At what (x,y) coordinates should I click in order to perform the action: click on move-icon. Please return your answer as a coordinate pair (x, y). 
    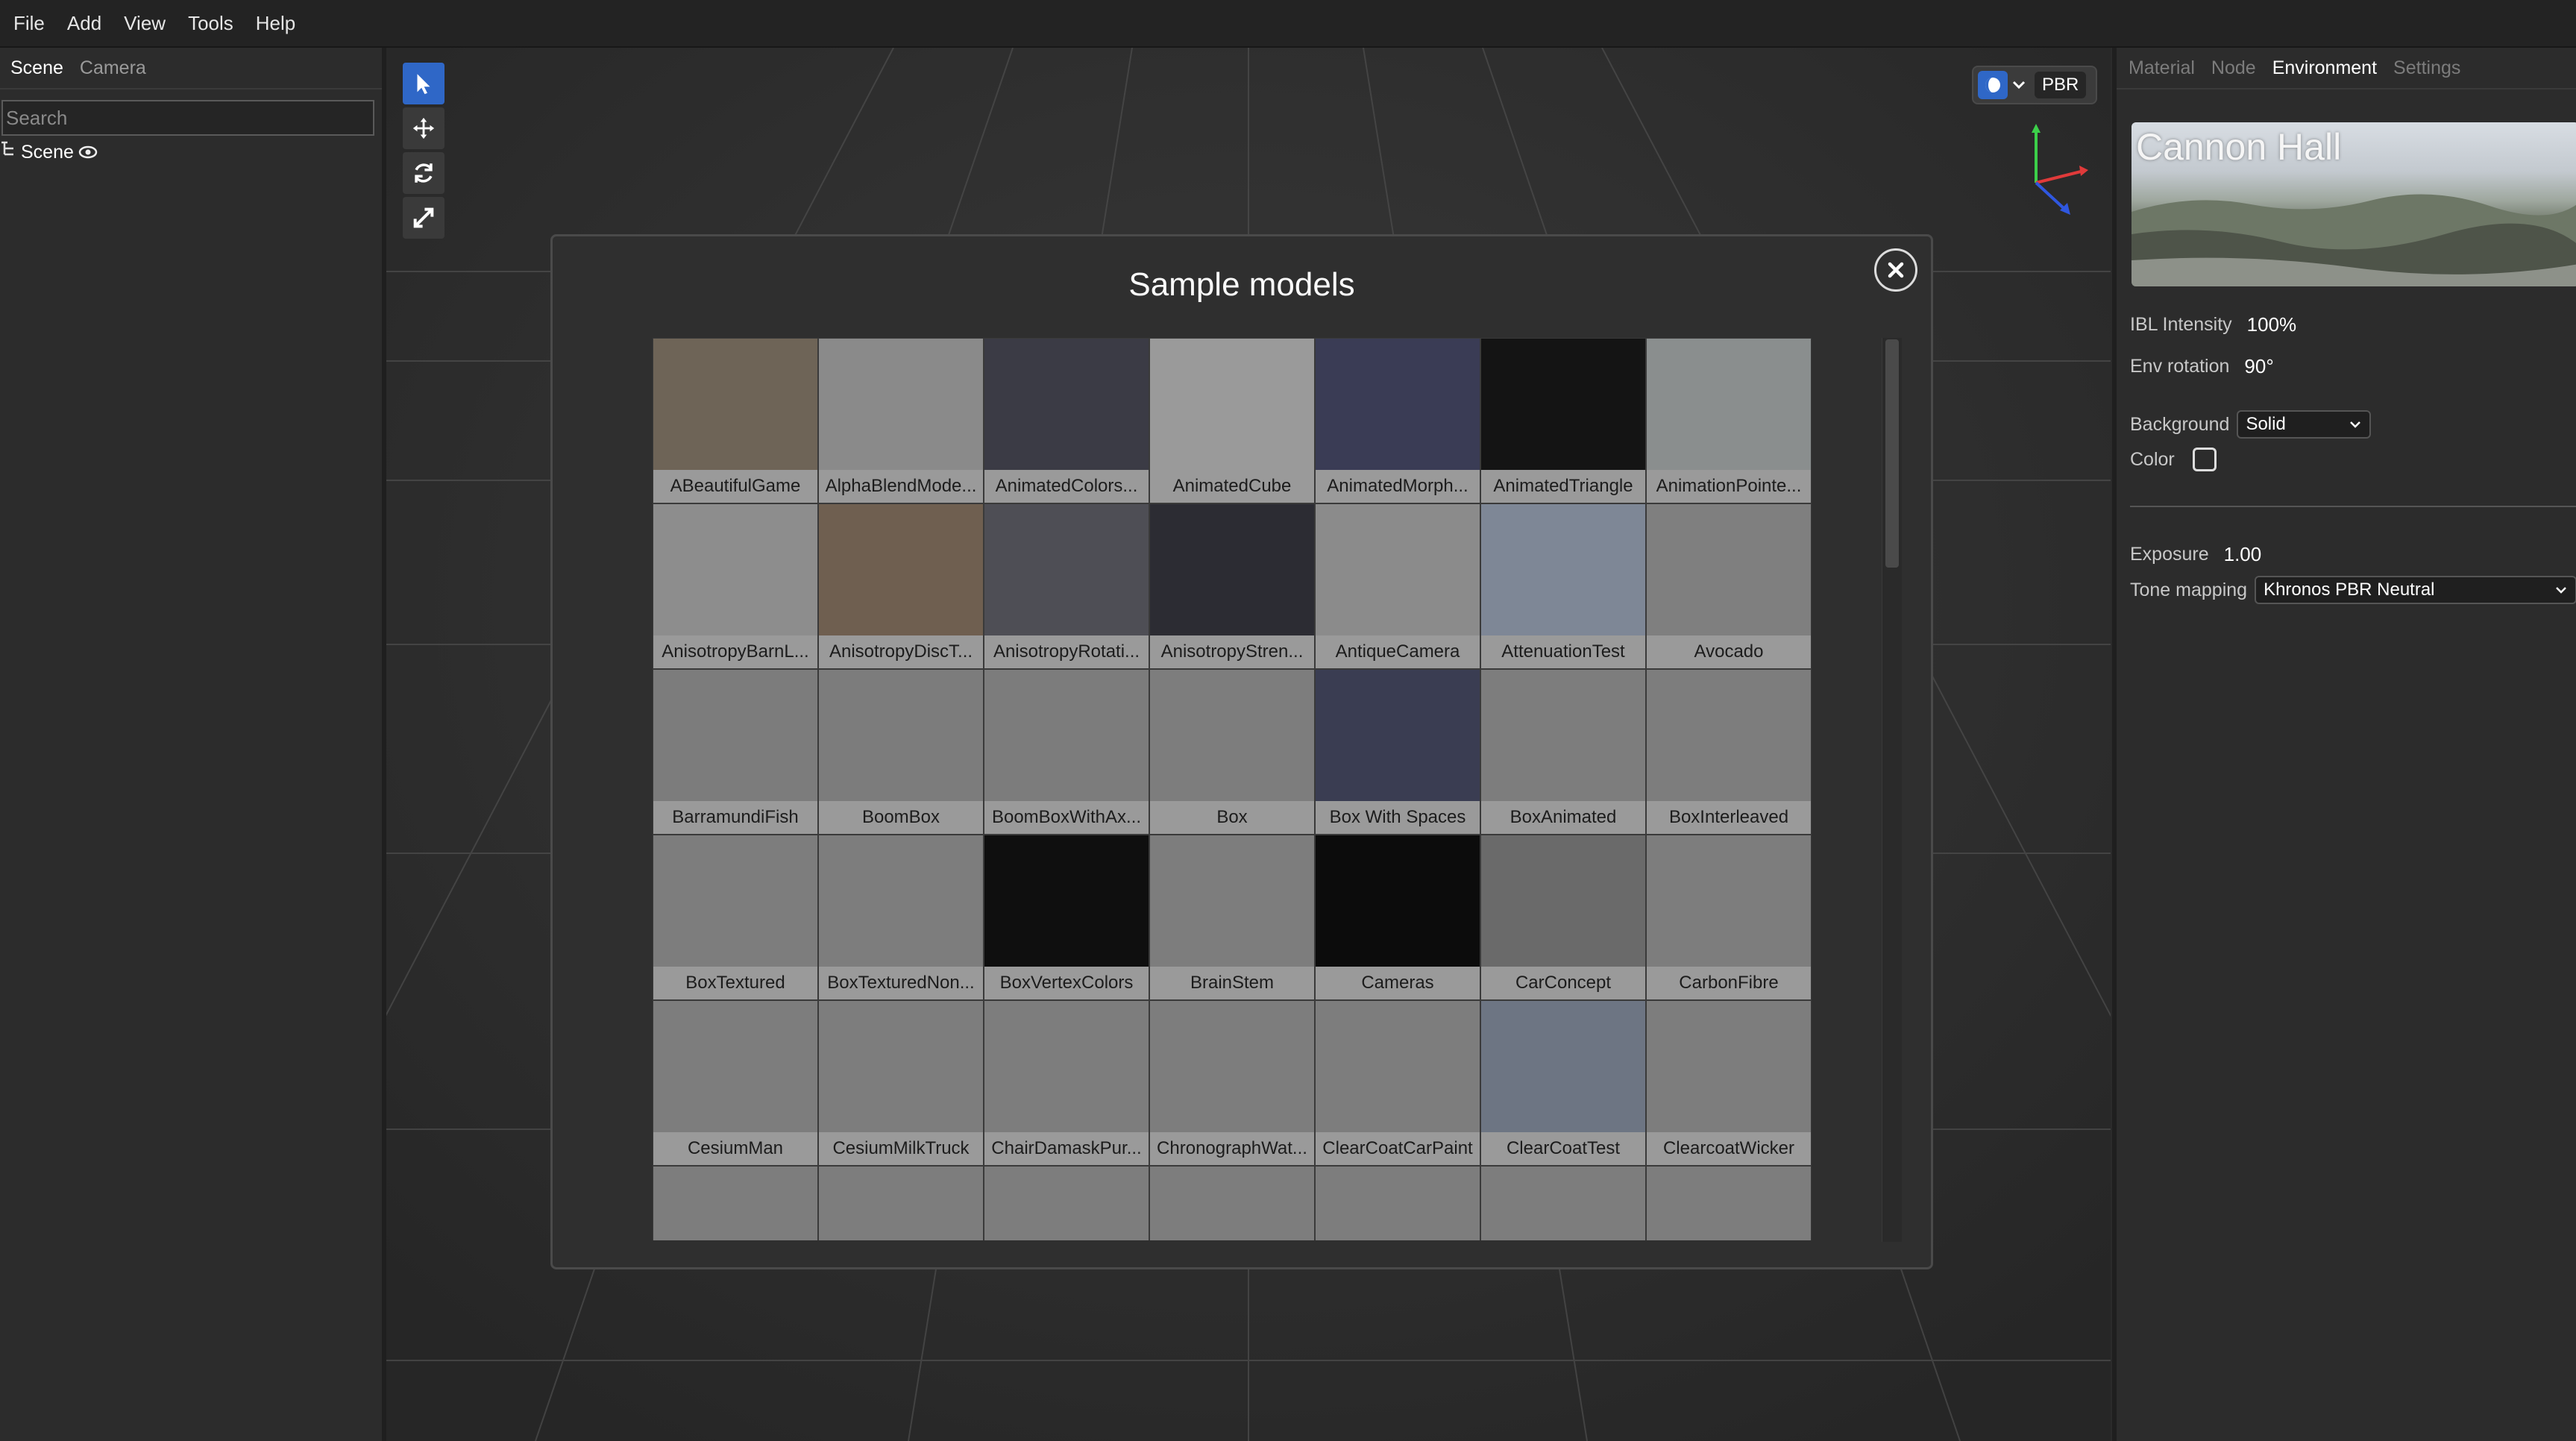
    Looking at the image, I should click on (424, 128).